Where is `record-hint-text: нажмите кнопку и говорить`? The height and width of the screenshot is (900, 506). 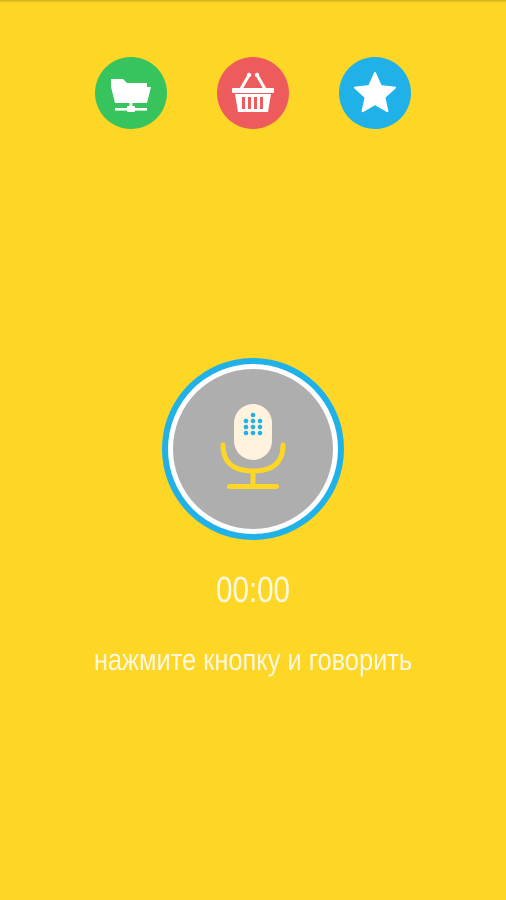
record-hint-text: нажмите кнопку и говорить is located at coordinates (253, 659).